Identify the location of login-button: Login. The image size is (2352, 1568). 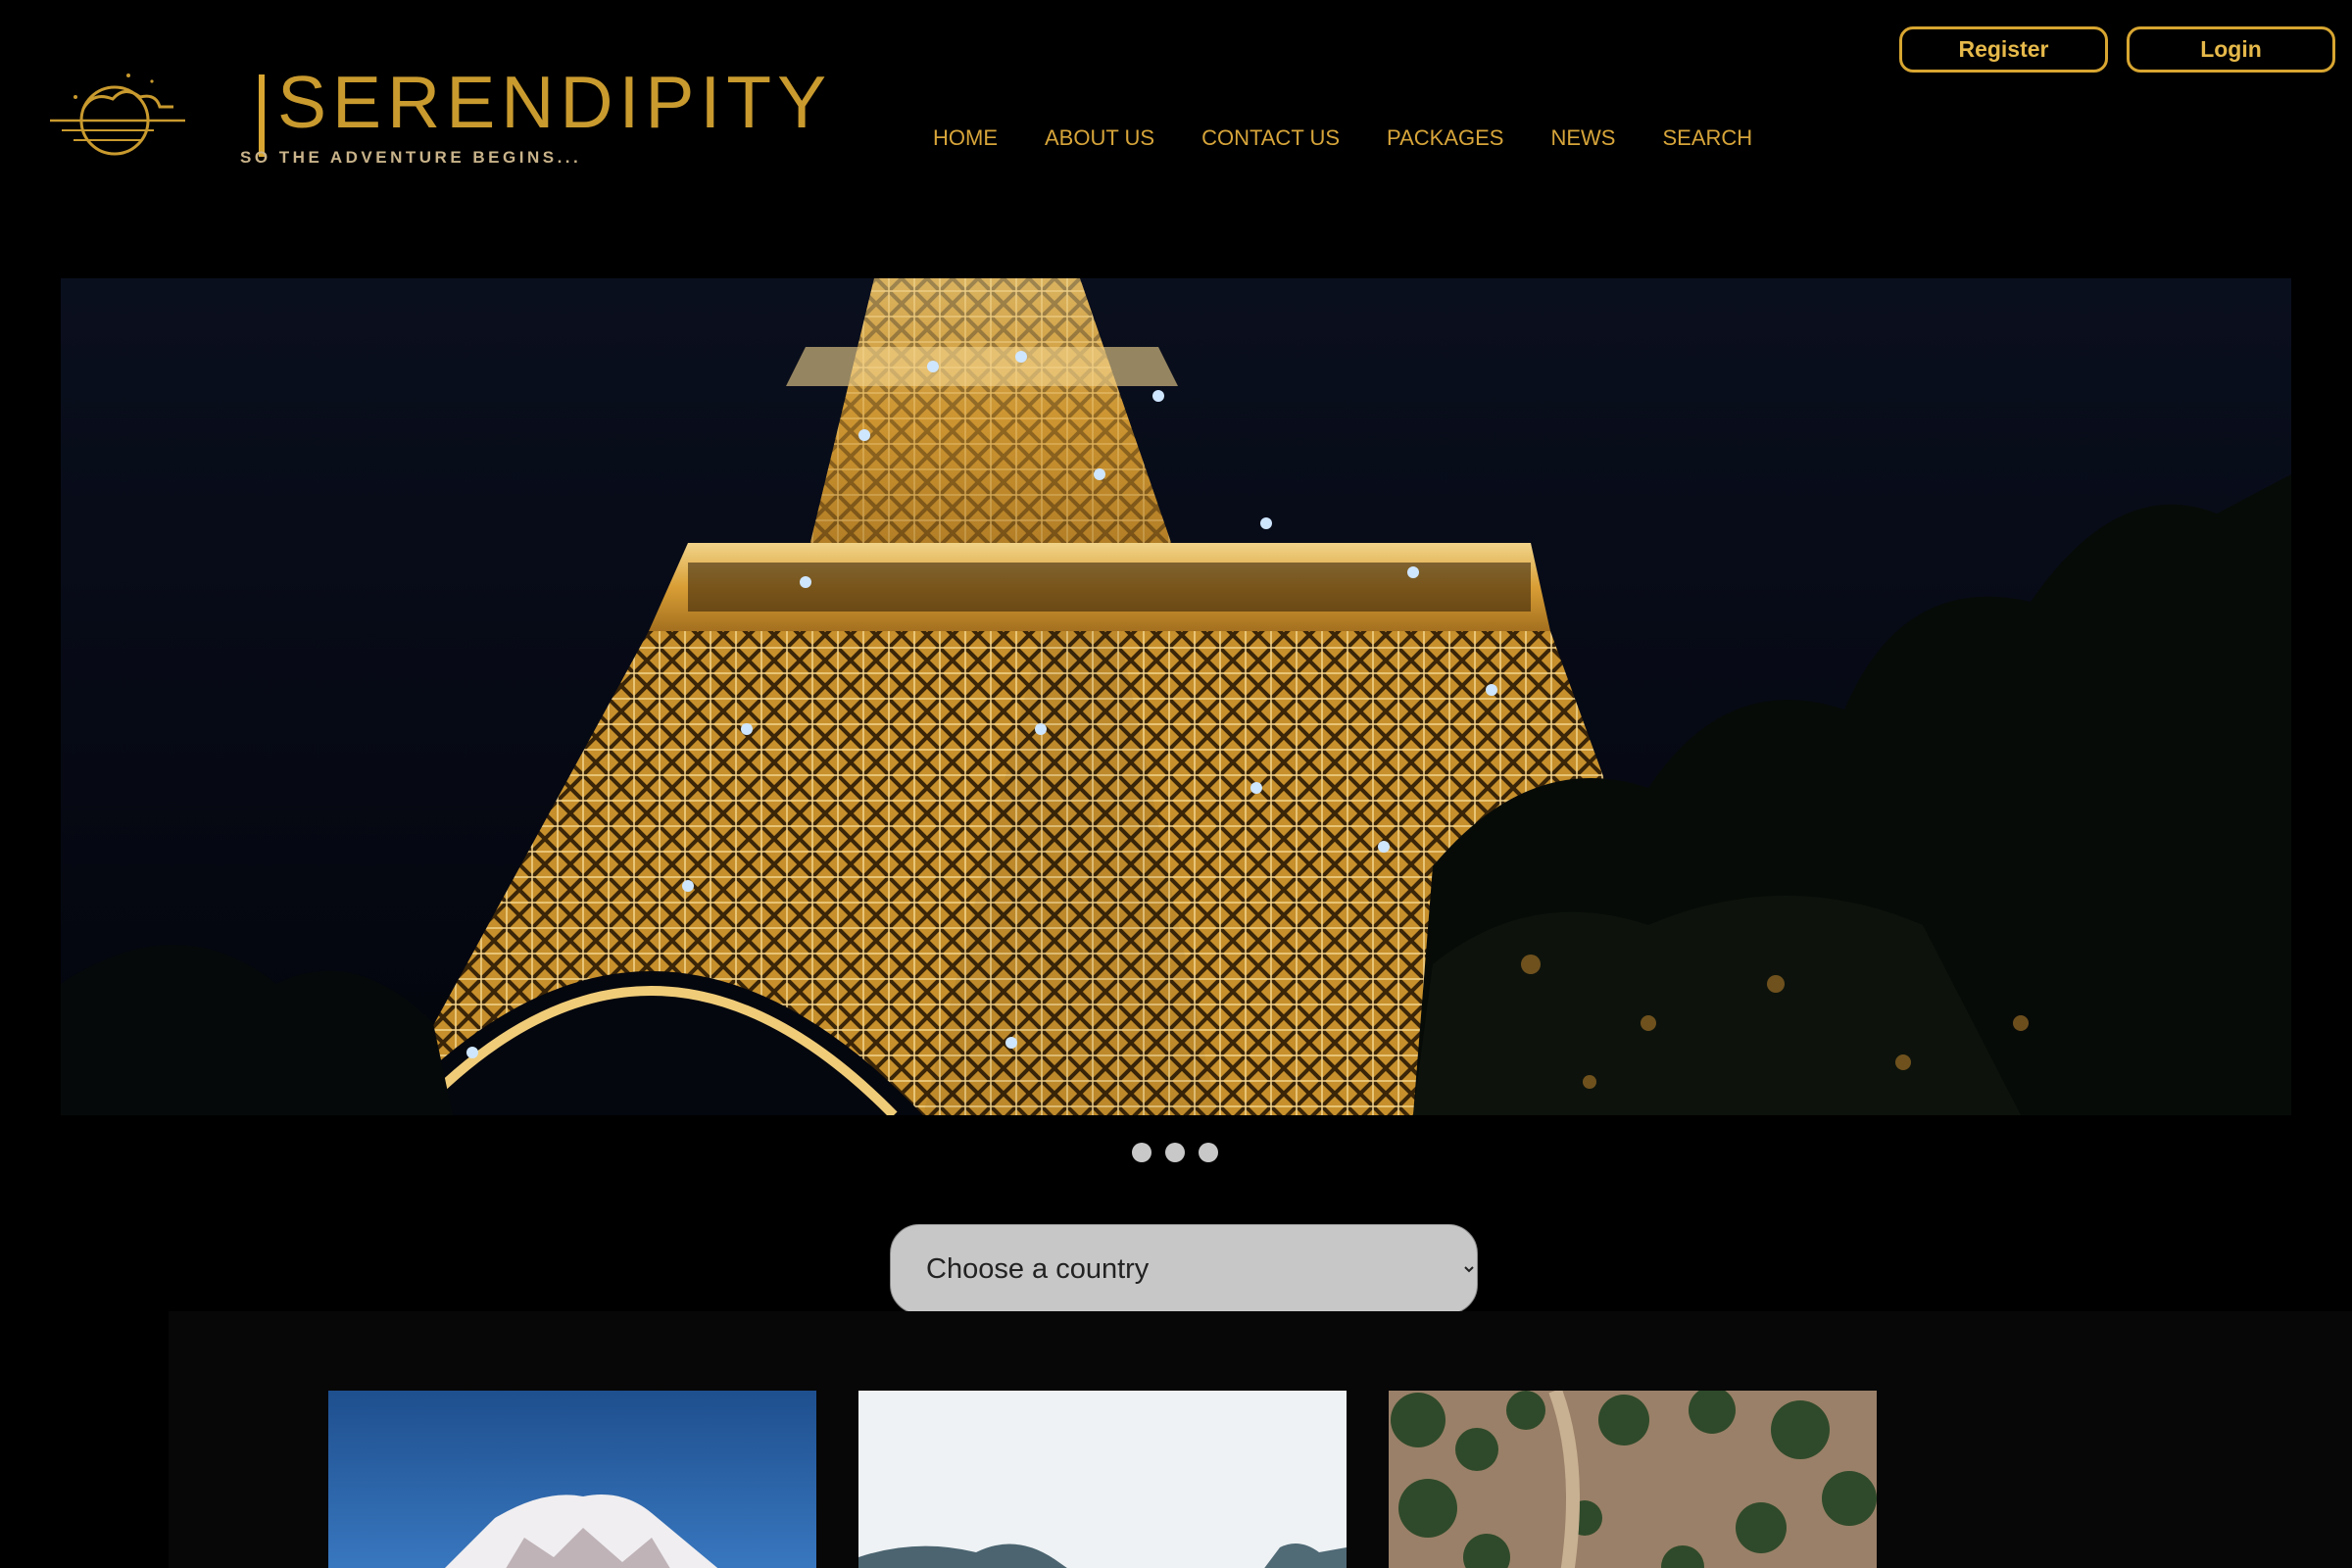
(2231, 49).